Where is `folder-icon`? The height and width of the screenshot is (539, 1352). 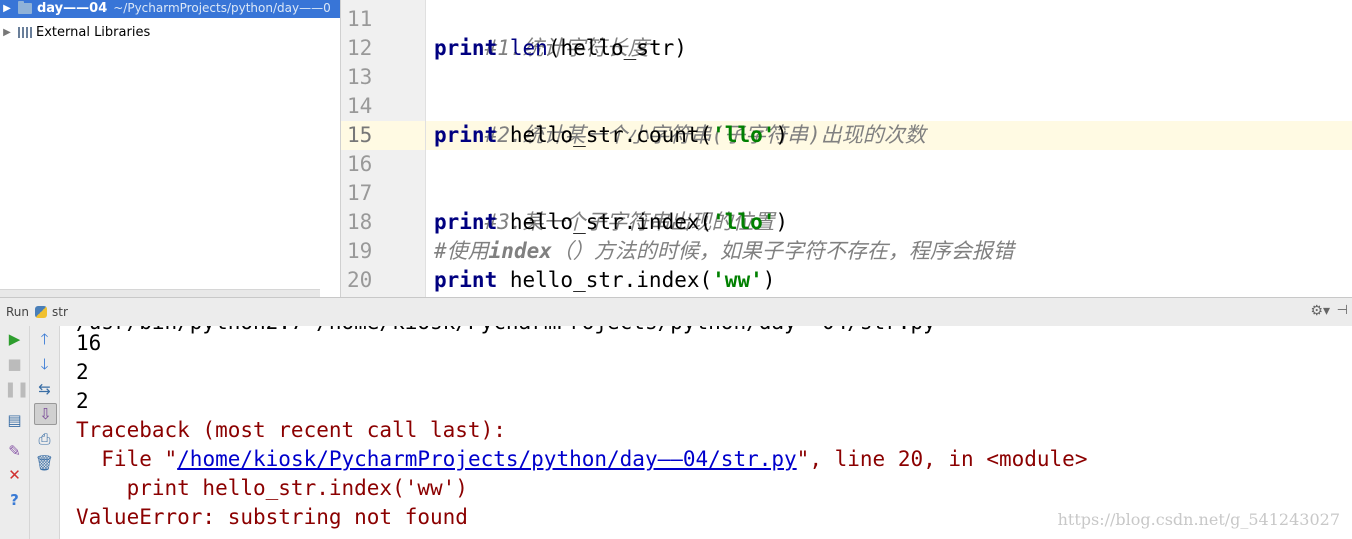
folder-icon is located at coordinates (25, 7).